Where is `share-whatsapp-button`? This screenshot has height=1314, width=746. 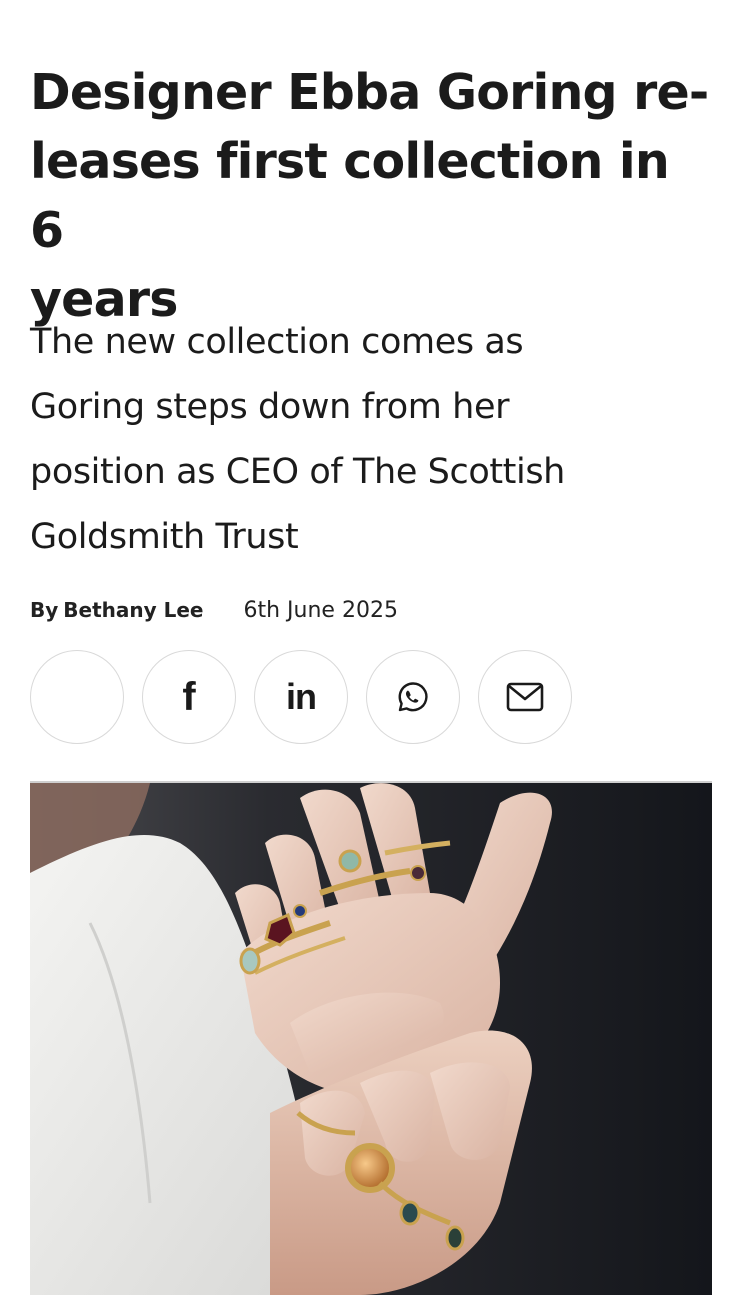
share-whatsapp-button is located at coordinates (413, 697).